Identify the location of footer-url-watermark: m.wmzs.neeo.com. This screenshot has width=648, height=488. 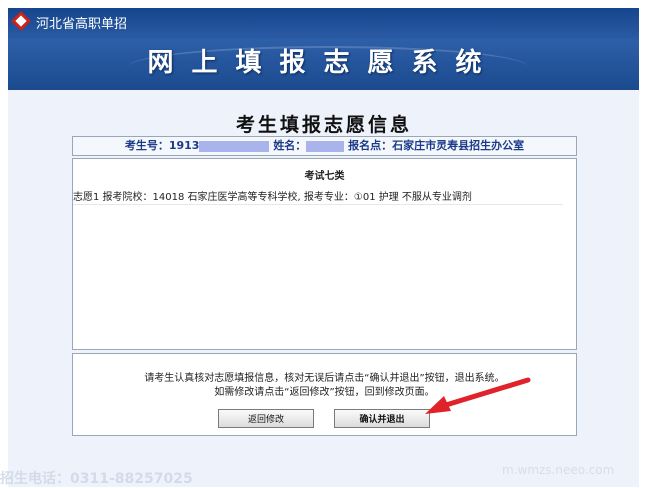
(558, 470).